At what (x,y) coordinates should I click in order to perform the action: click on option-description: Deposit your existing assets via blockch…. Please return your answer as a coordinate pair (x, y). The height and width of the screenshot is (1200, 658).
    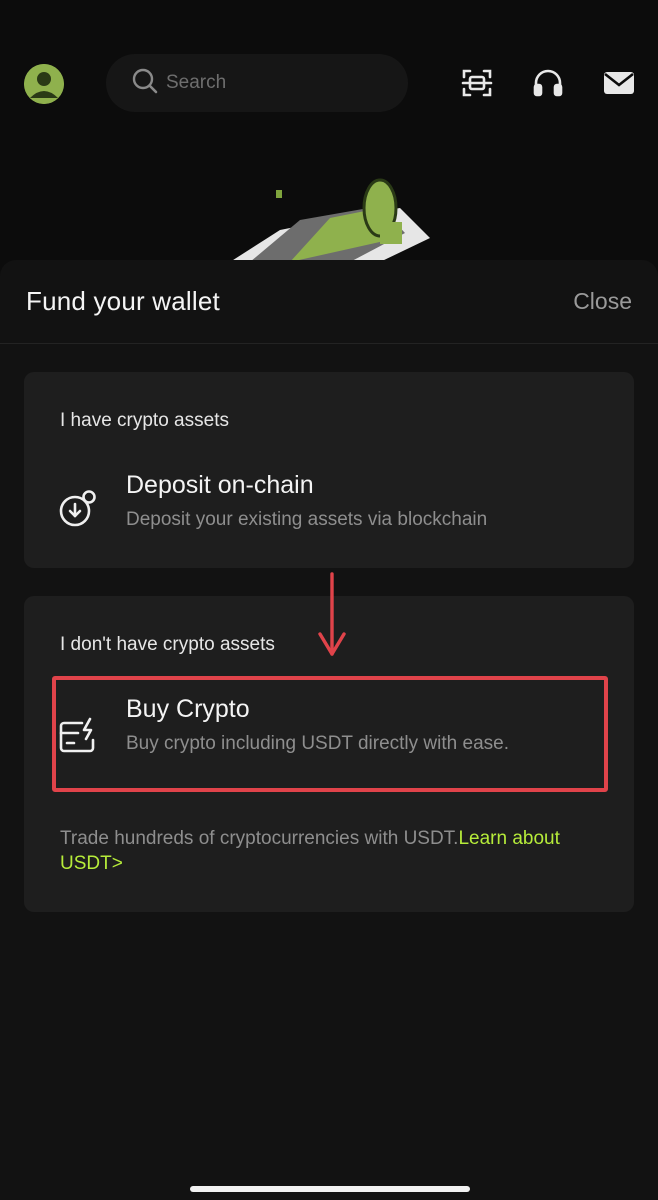
    Looking at the image, I should click on (307, 519).